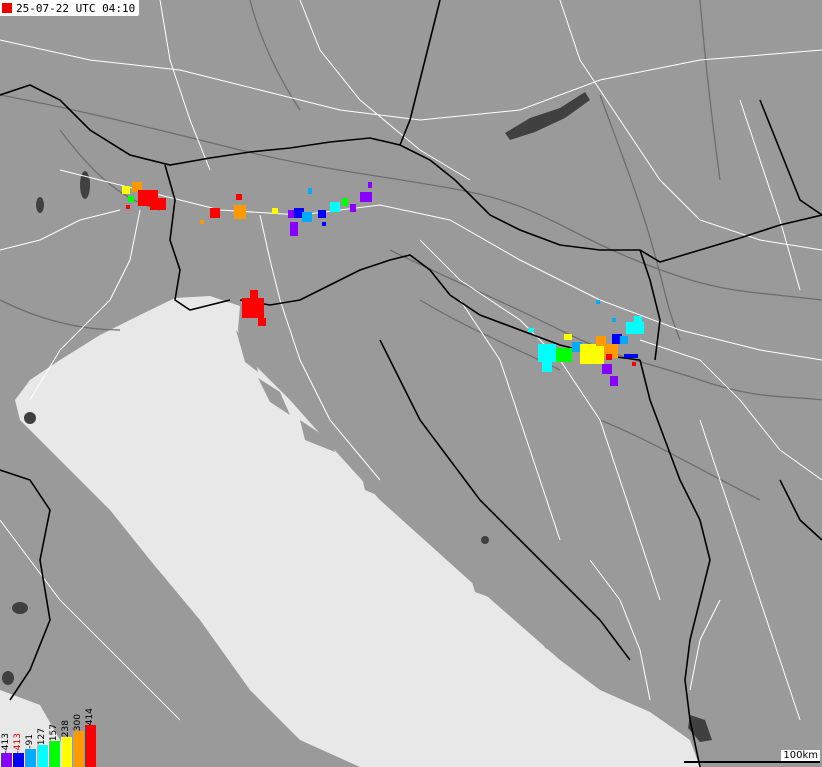 Image resolution: width=822 pixels, height=767 pixels. I want to click on legend-entry: 414, so click(90, 737).